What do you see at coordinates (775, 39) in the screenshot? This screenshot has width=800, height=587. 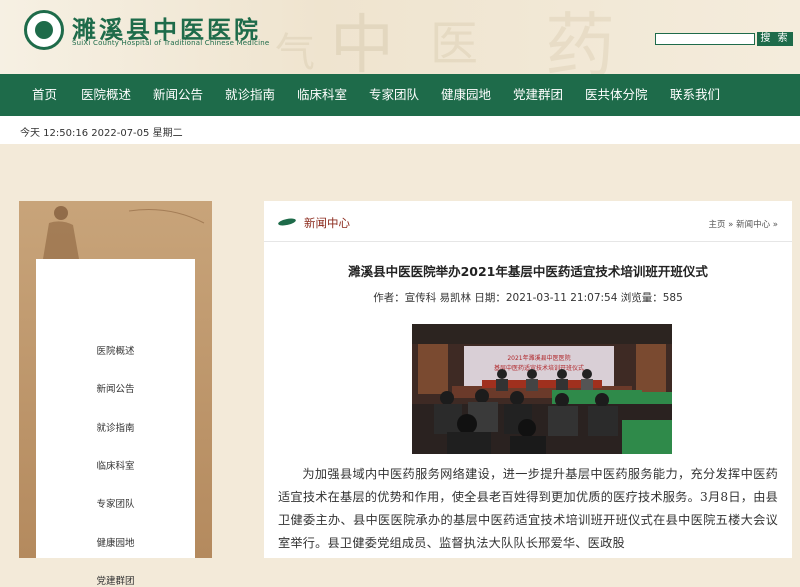 I see `search-button: 搜 索` at bounding box center [775, 39].